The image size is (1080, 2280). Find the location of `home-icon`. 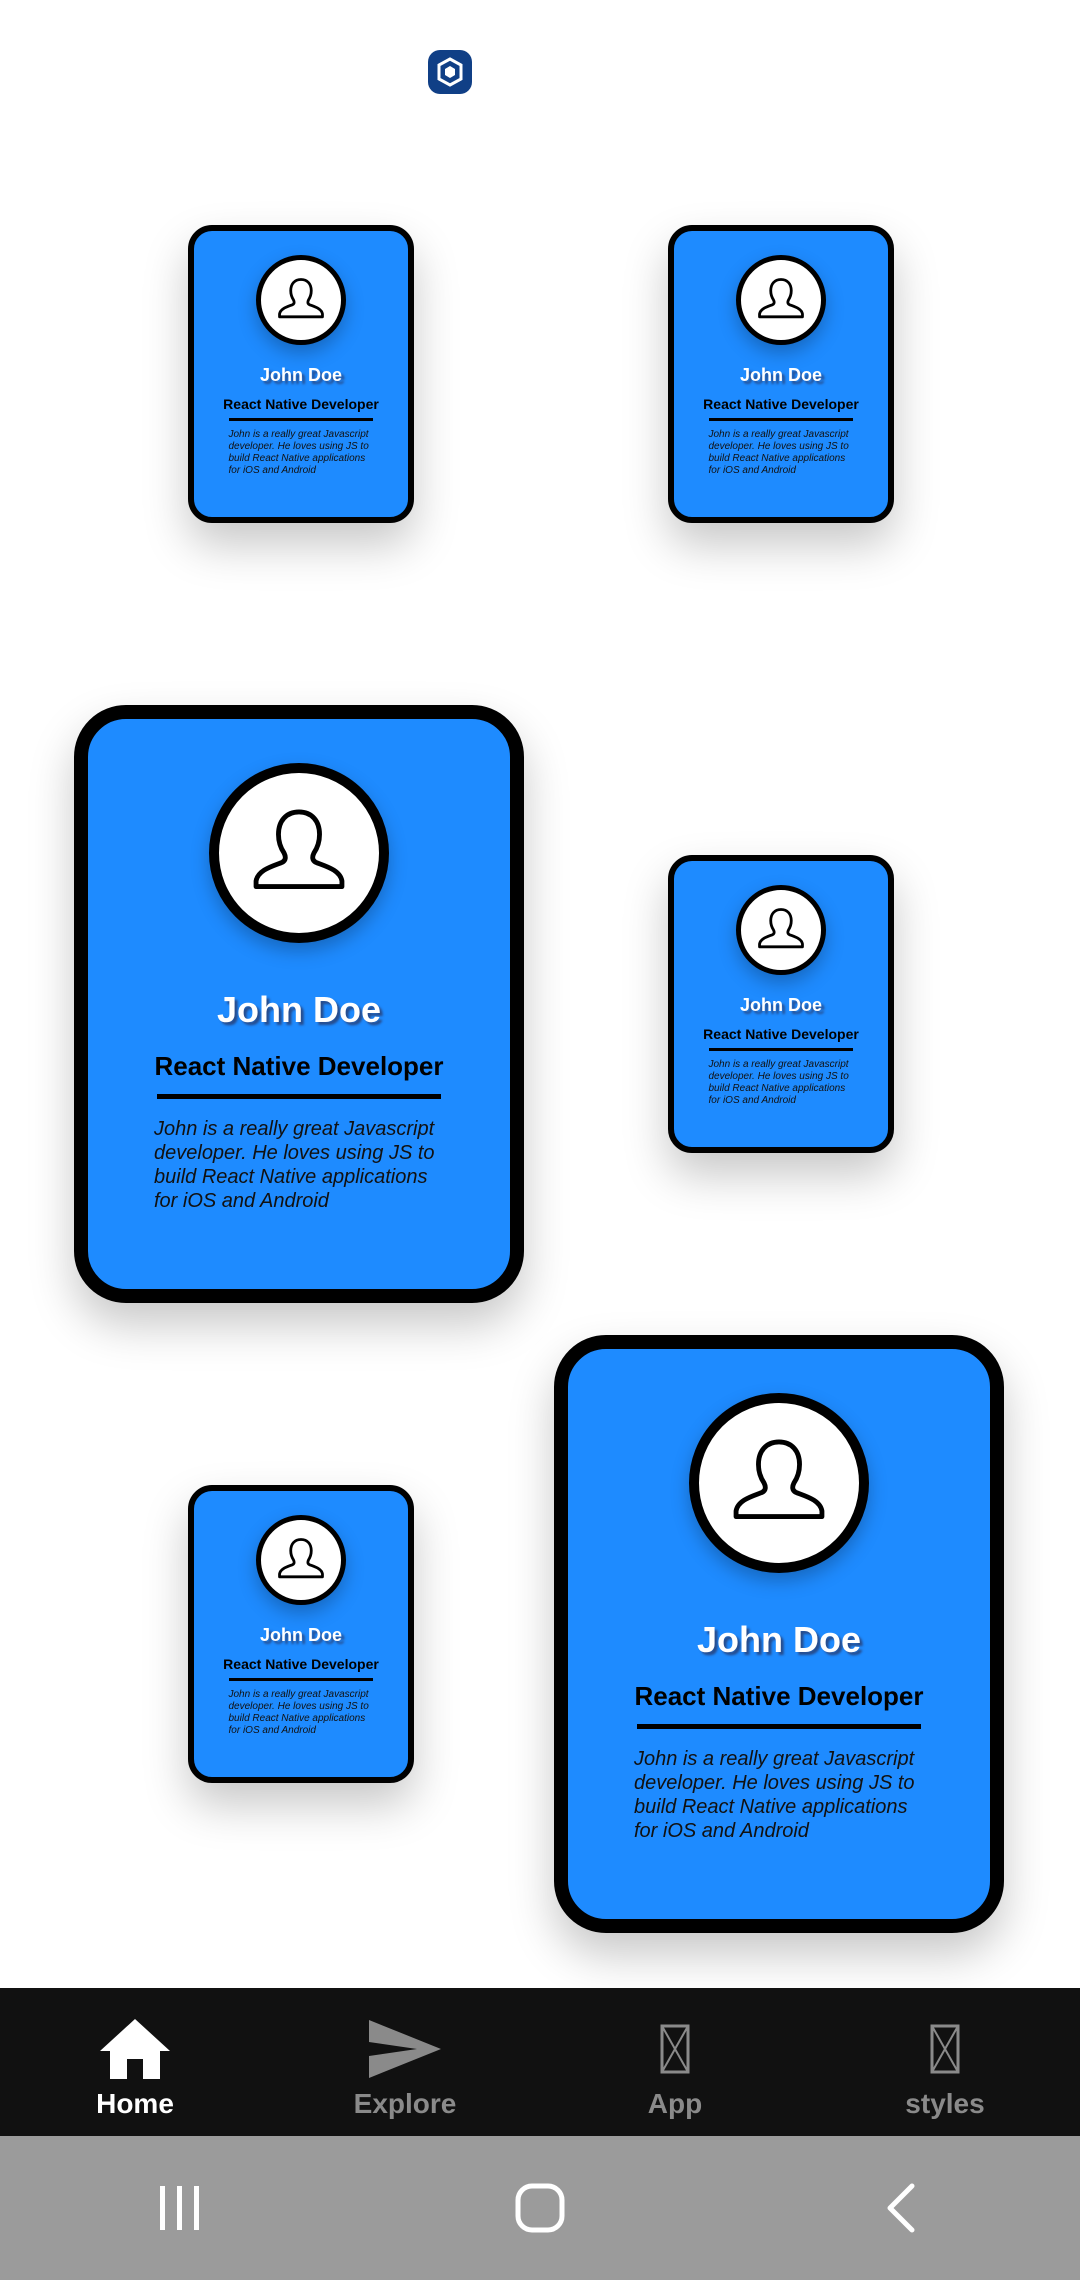

home-icon is located at coordinates (135, 2049).